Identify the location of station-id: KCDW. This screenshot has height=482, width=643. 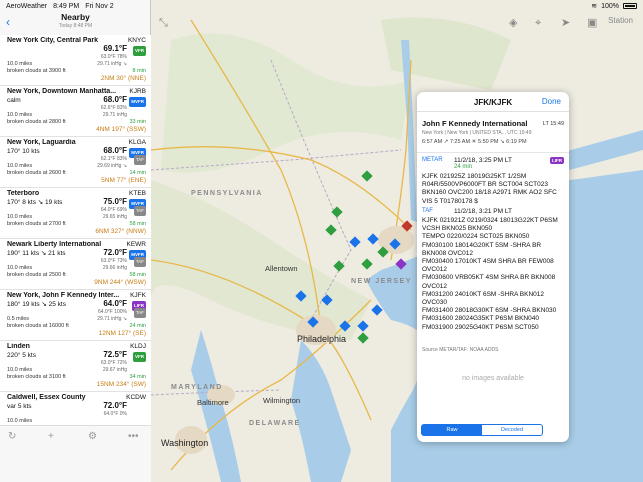
(136, 397).